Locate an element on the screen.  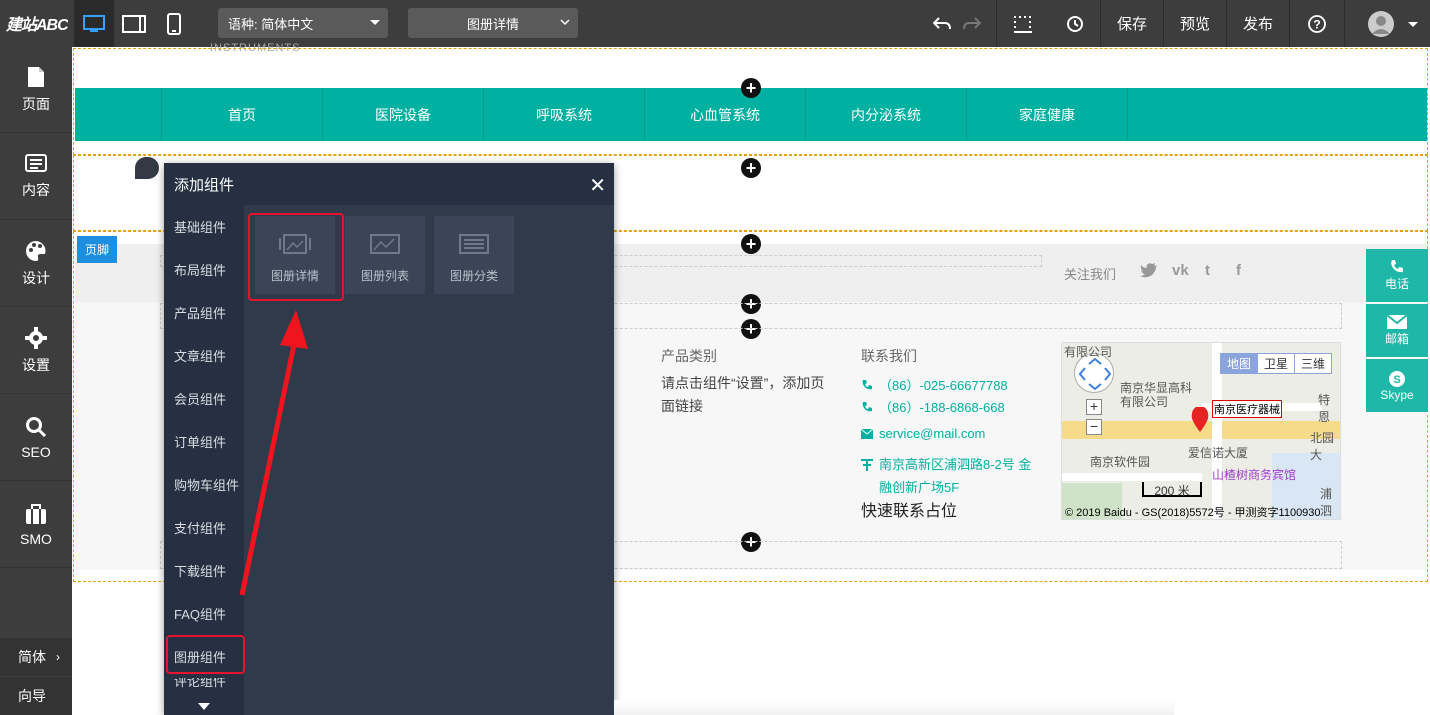
help-button: ? is located at coordinates (1317, 23).